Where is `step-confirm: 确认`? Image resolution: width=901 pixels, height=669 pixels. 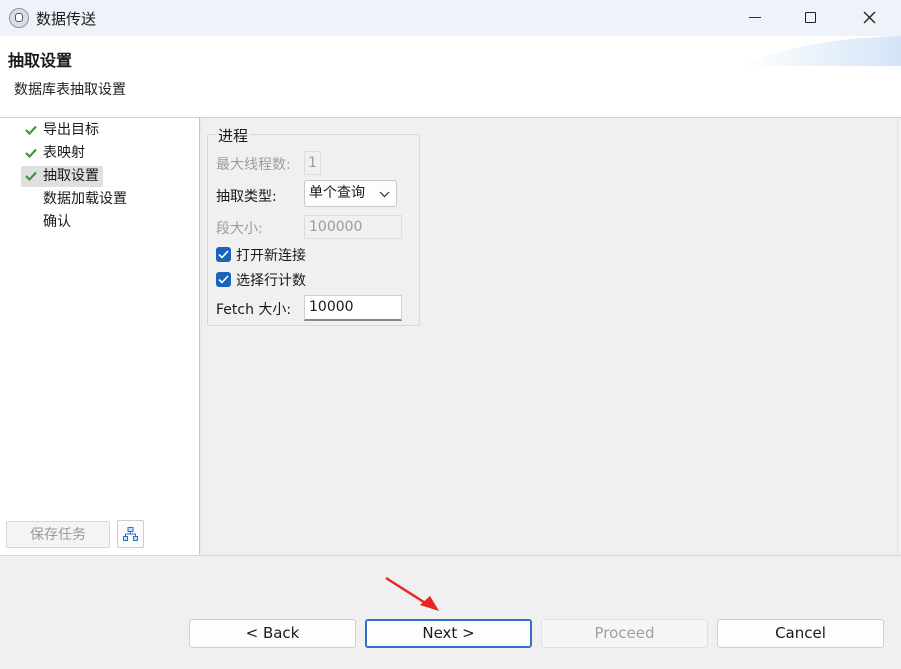 step-confirm: 确认 is located at coordinates (48, 222).